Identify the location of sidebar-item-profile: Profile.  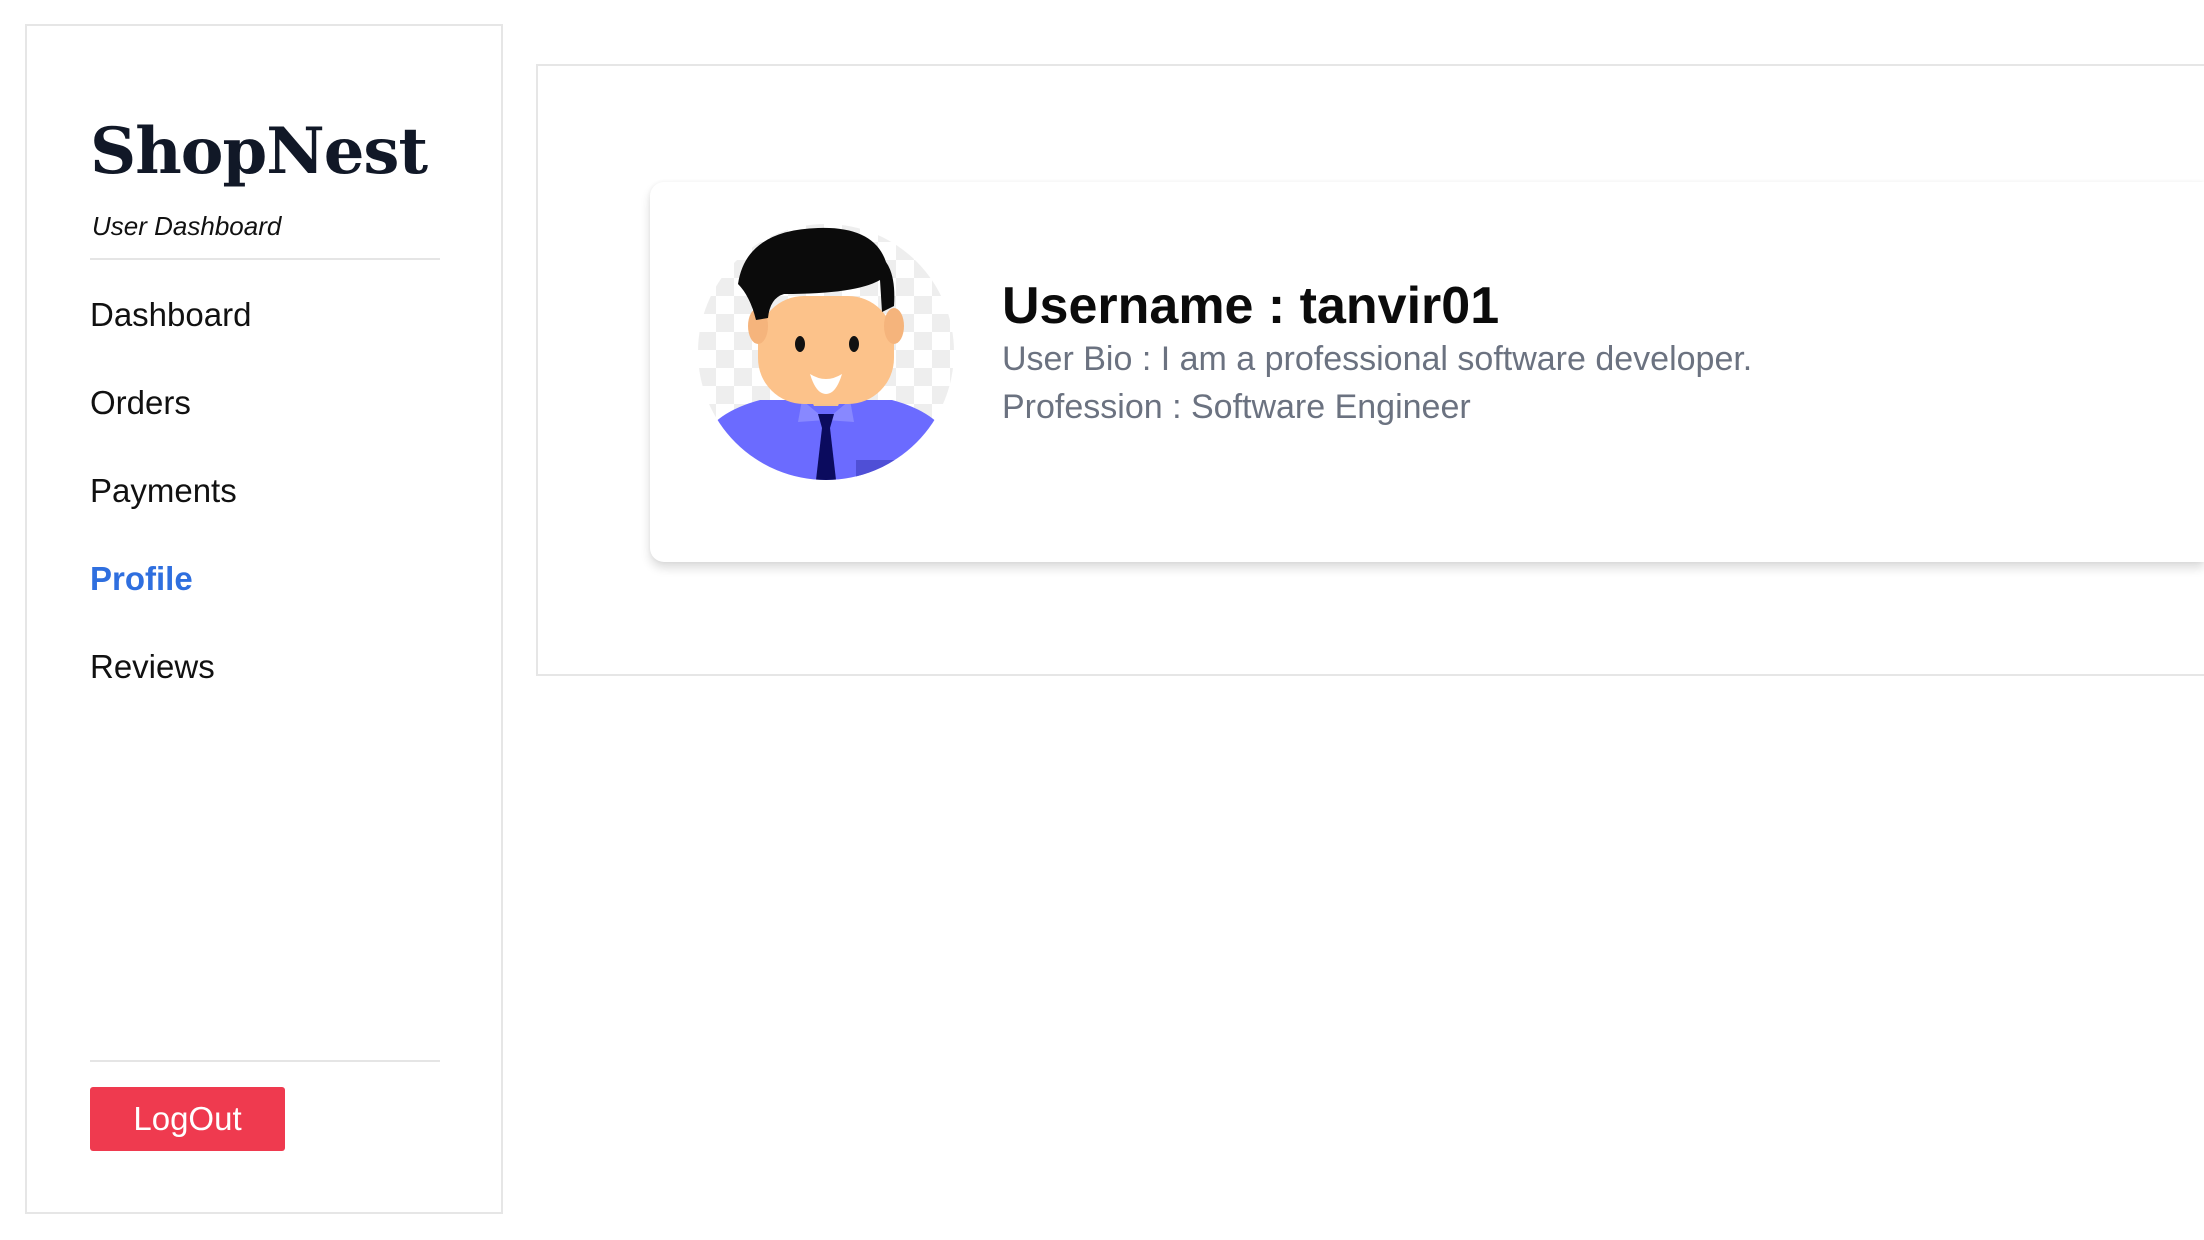
(265, 602).